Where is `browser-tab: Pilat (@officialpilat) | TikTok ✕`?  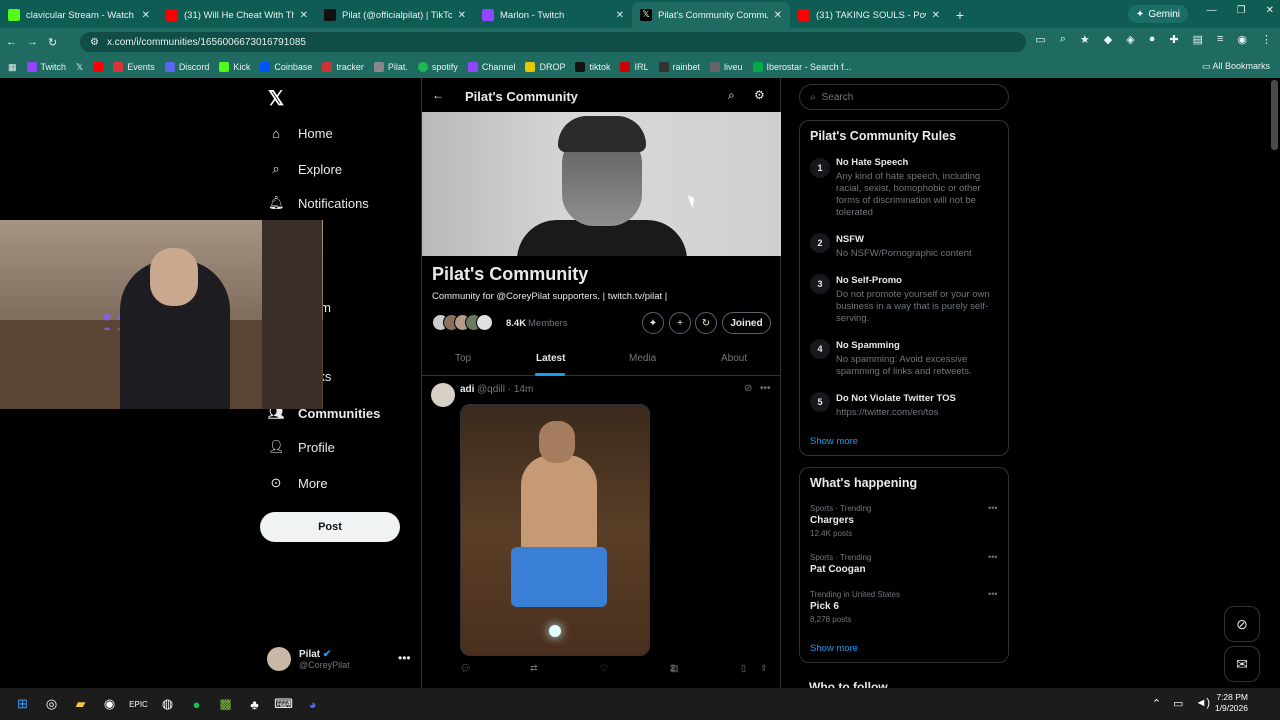 browser-tab: Pilat (@officialpilat) | TikTok ✕ is located at coordinates (395, 15).